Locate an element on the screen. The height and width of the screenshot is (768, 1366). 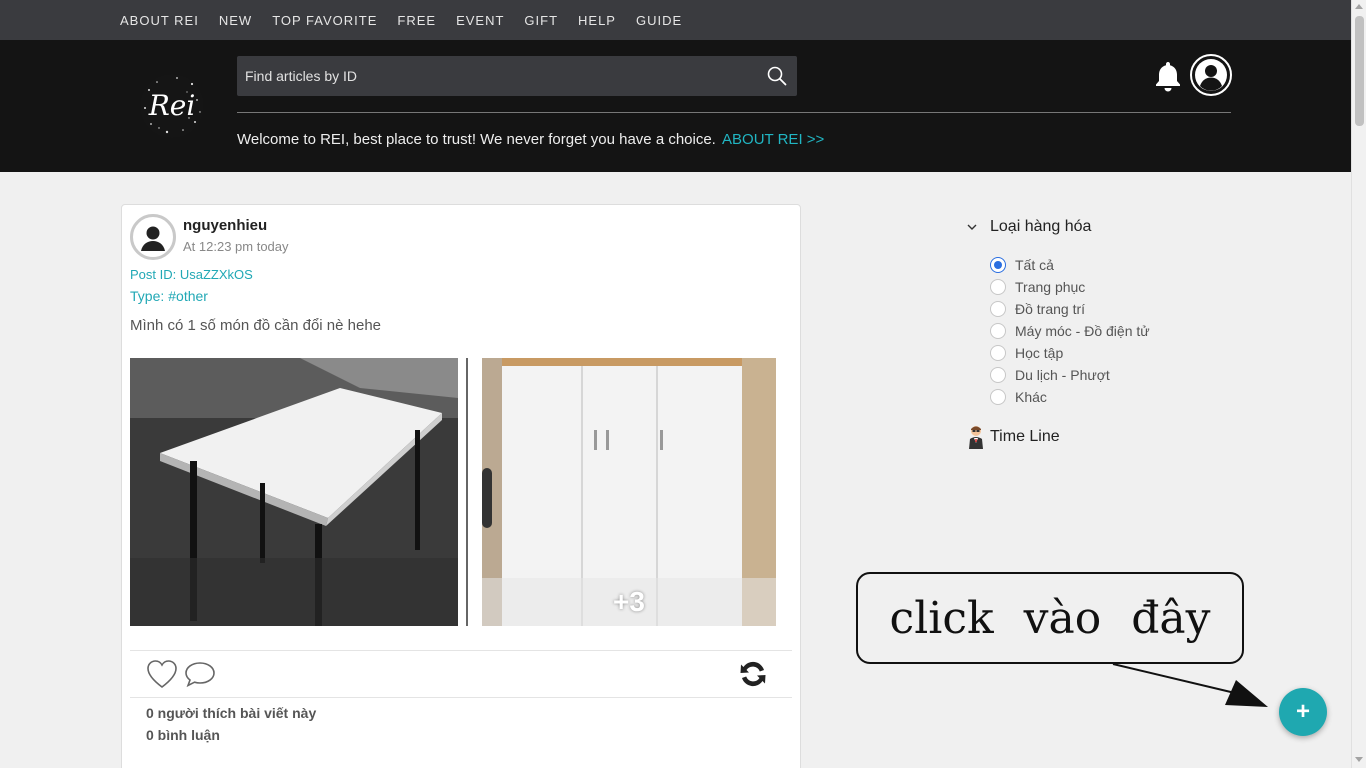
nav-item-help: HELP is located at coordinates (597, 20).